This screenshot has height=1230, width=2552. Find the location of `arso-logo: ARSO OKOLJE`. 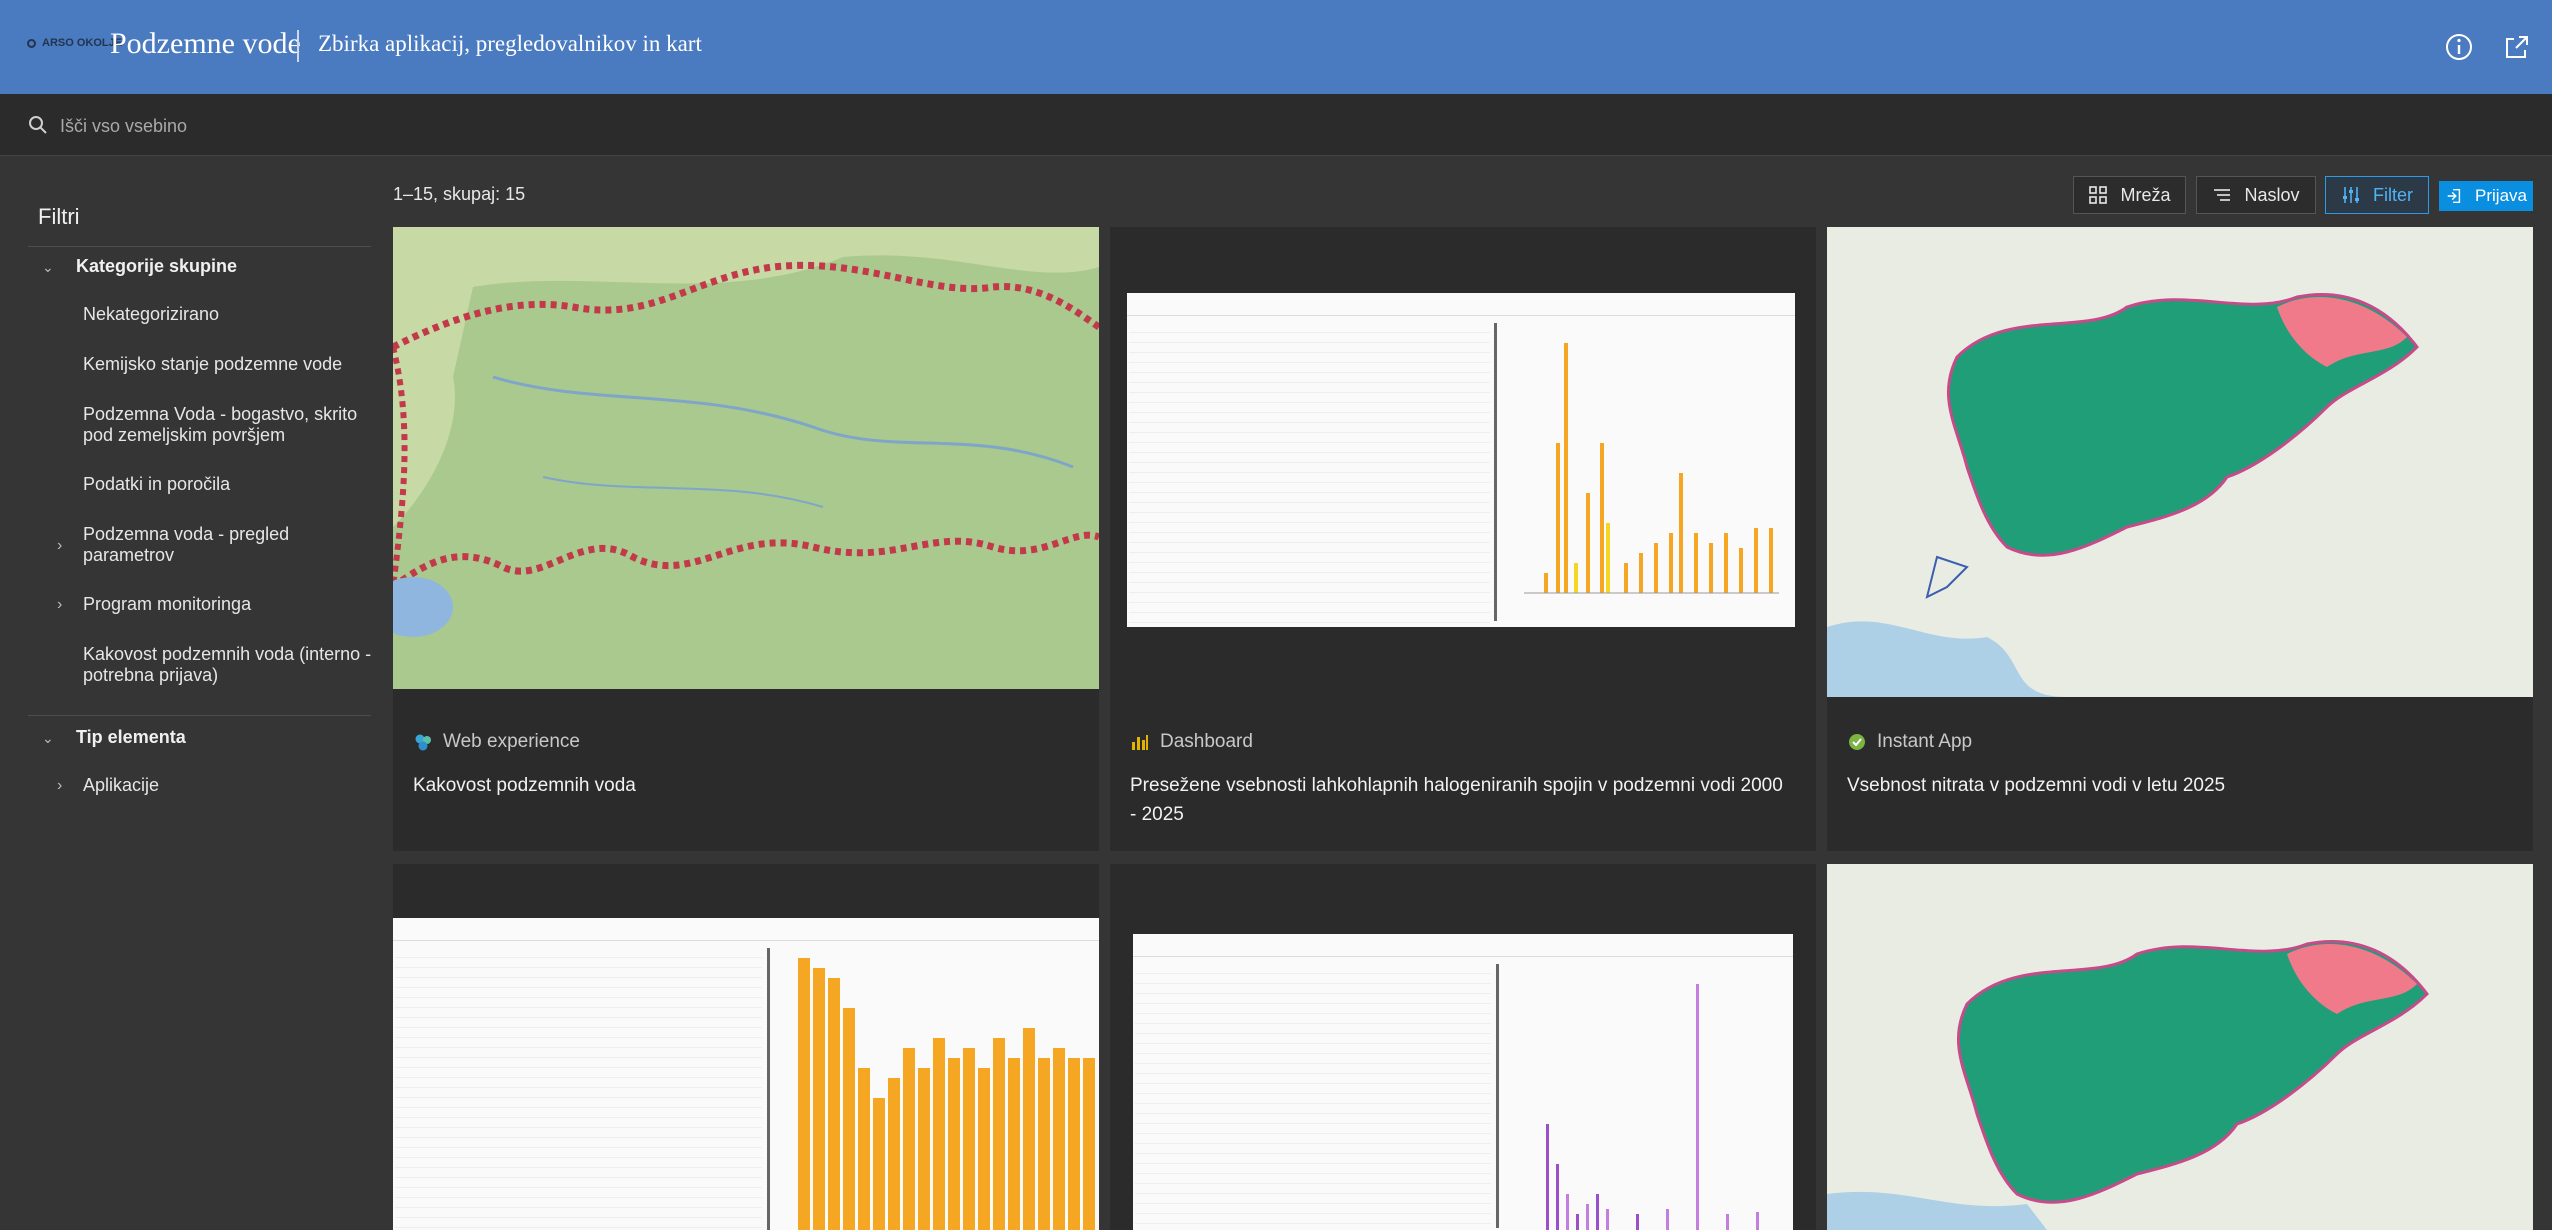

arso-logo: ARSO OKOLJE is located at coordinates (74, 43).